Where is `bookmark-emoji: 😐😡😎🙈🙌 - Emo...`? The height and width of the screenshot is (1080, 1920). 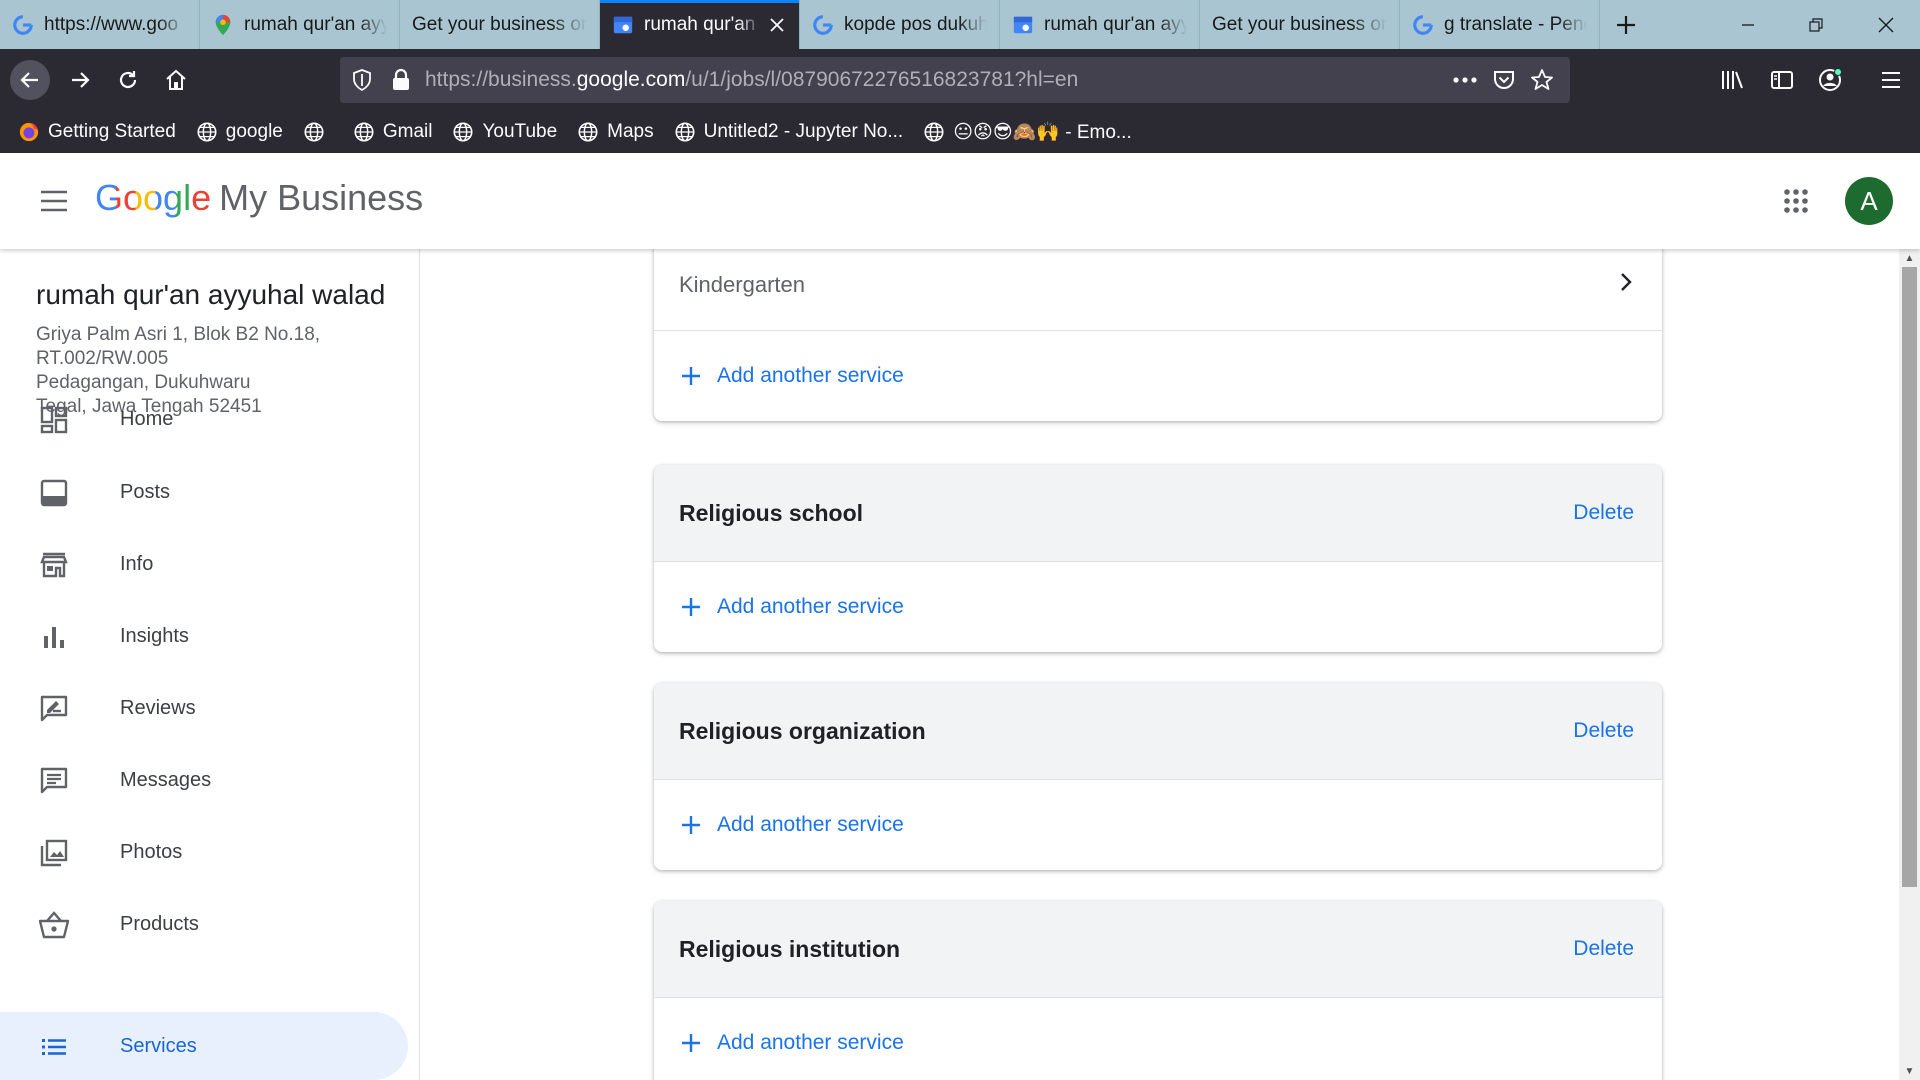 bookmark-emoji: 😐😡😎🙈🙌 - Emo... is located at coordinates (1027, 132).